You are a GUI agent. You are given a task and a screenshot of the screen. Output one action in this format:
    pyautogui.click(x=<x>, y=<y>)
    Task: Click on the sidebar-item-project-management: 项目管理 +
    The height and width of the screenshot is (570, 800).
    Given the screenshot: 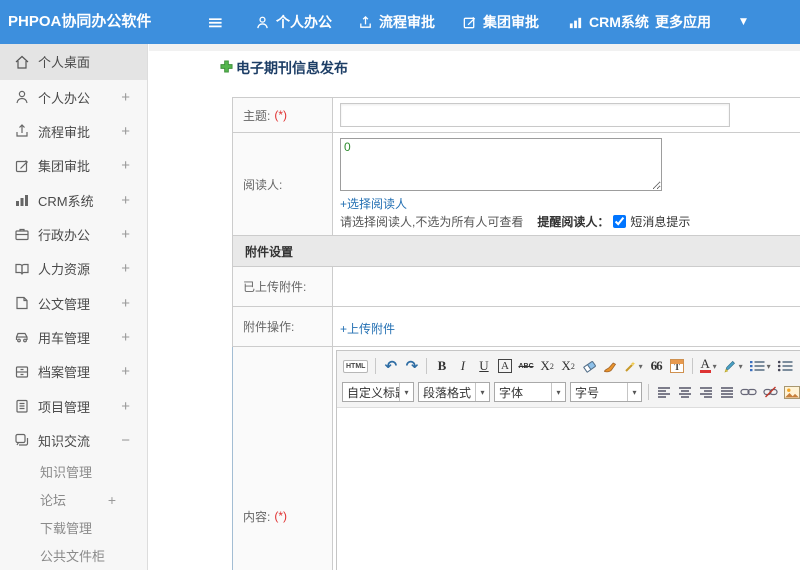 What is the action you would take?
    pyautogui.click(x=73, y=406)
    